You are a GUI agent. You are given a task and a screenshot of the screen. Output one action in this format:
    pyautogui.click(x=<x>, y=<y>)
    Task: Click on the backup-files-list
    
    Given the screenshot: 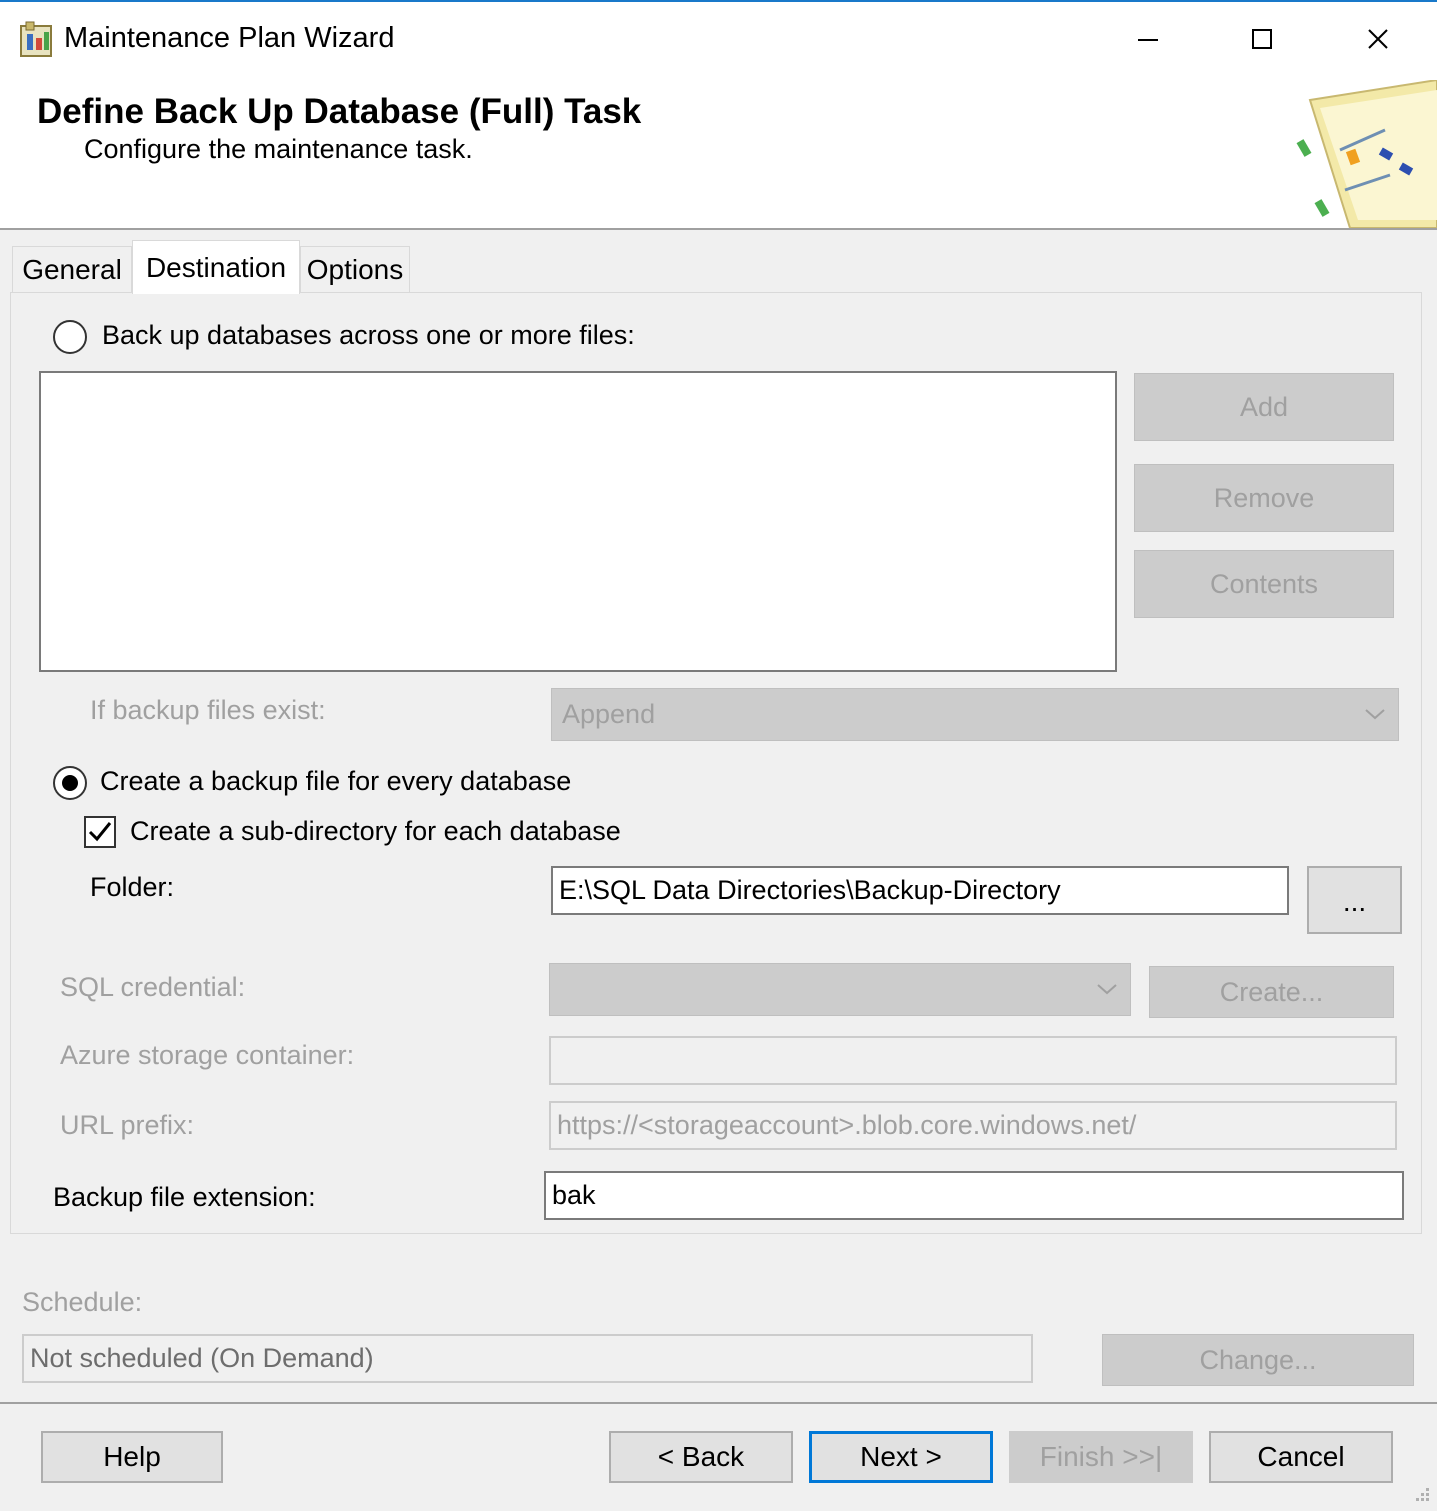 What is the action you would take?
    pyautogui.click(x=578, y=521)
    